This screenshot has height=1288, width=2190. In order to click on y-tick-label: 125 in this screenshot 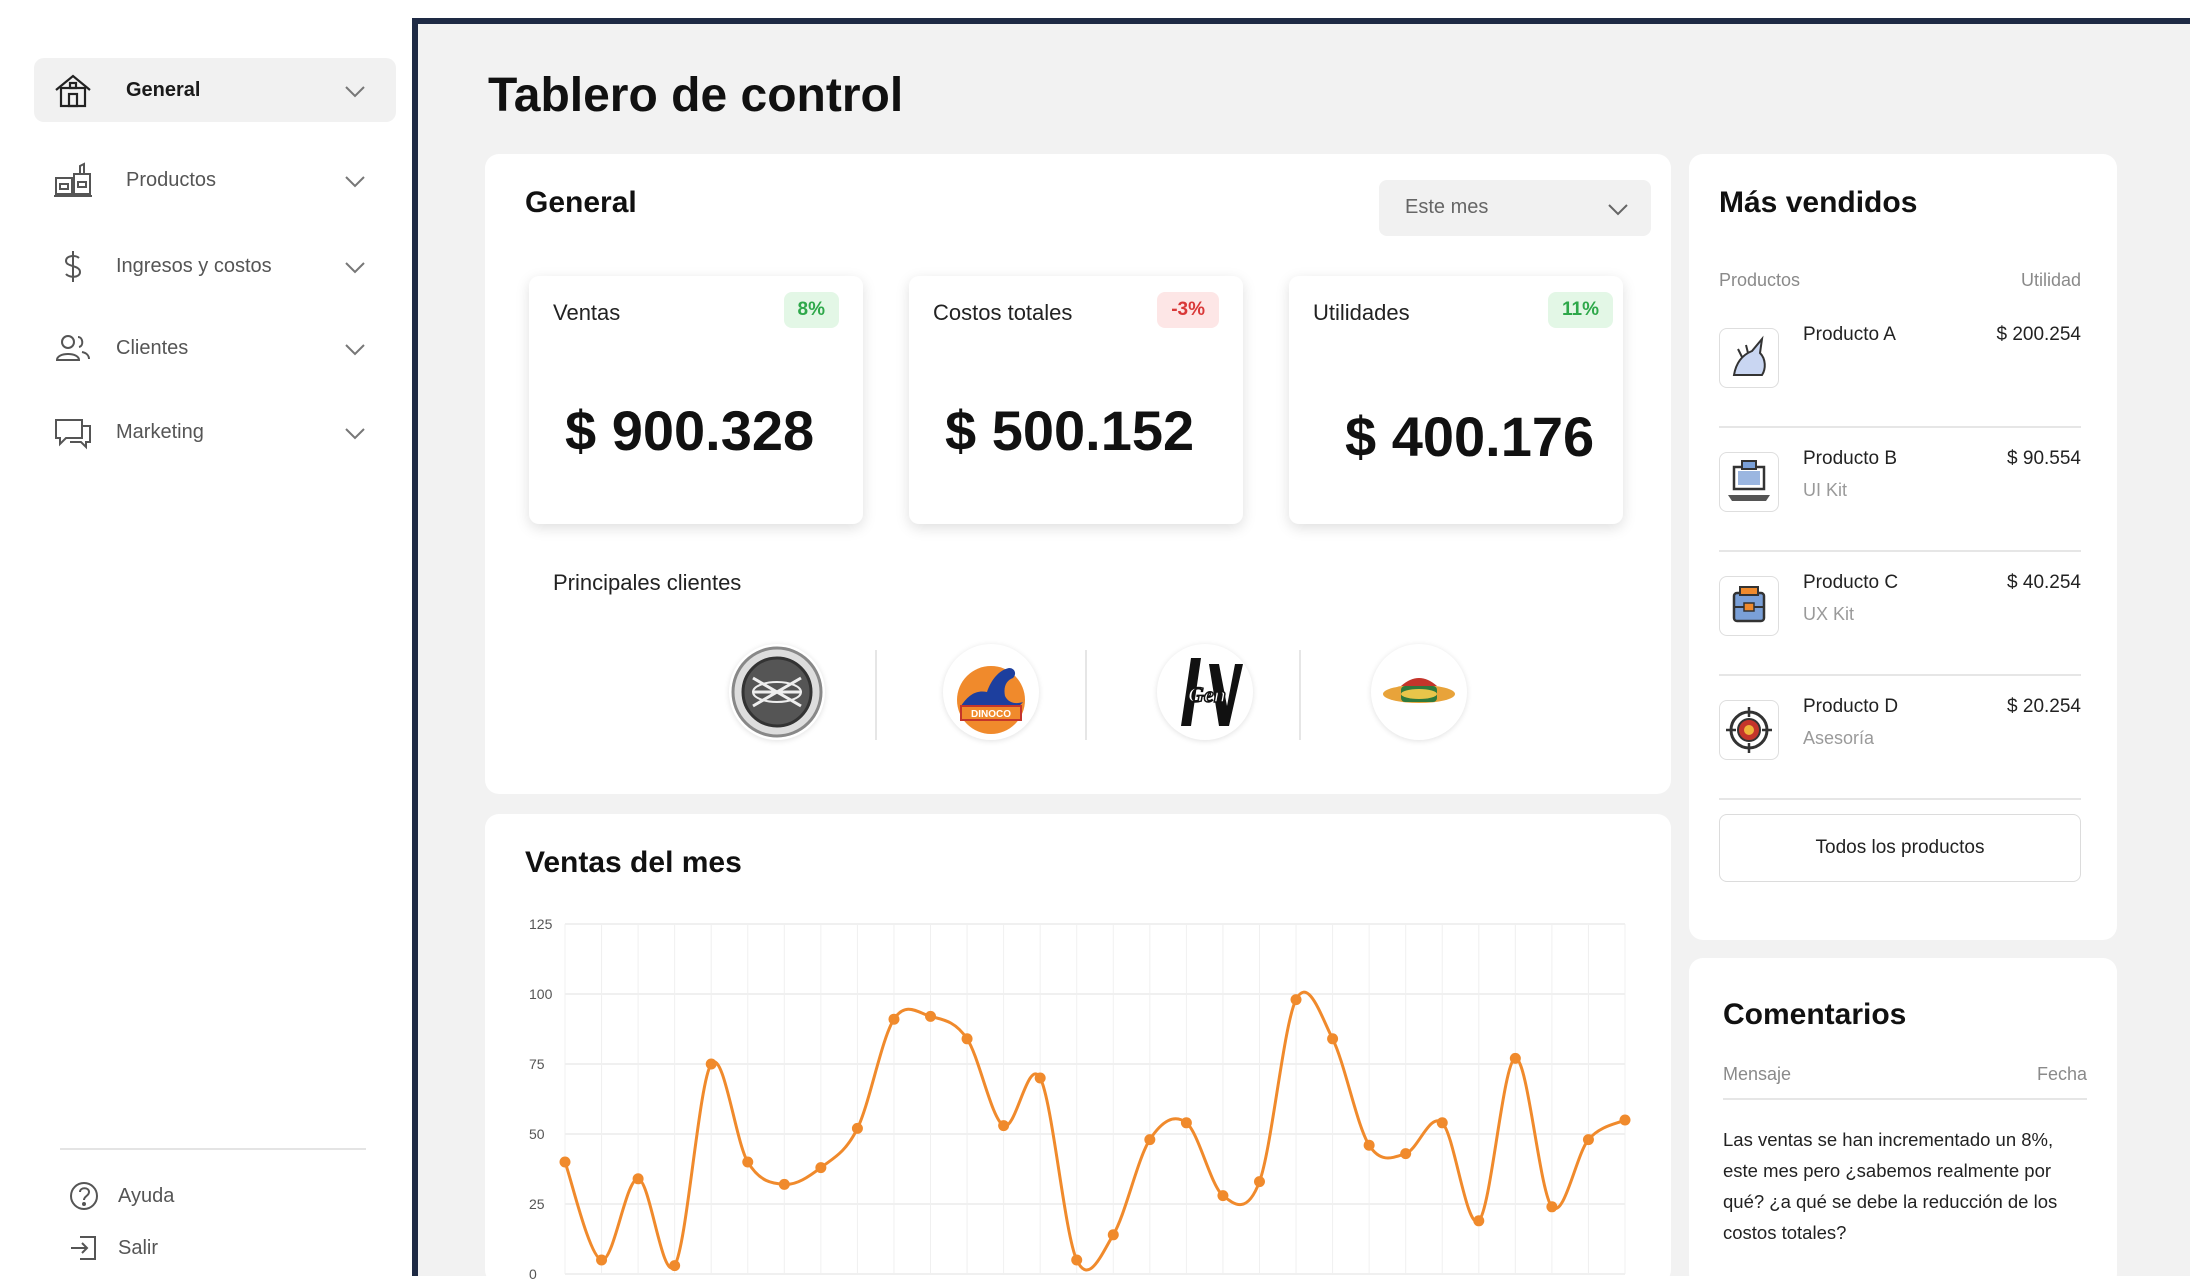, I will do `click(541, 924)`.